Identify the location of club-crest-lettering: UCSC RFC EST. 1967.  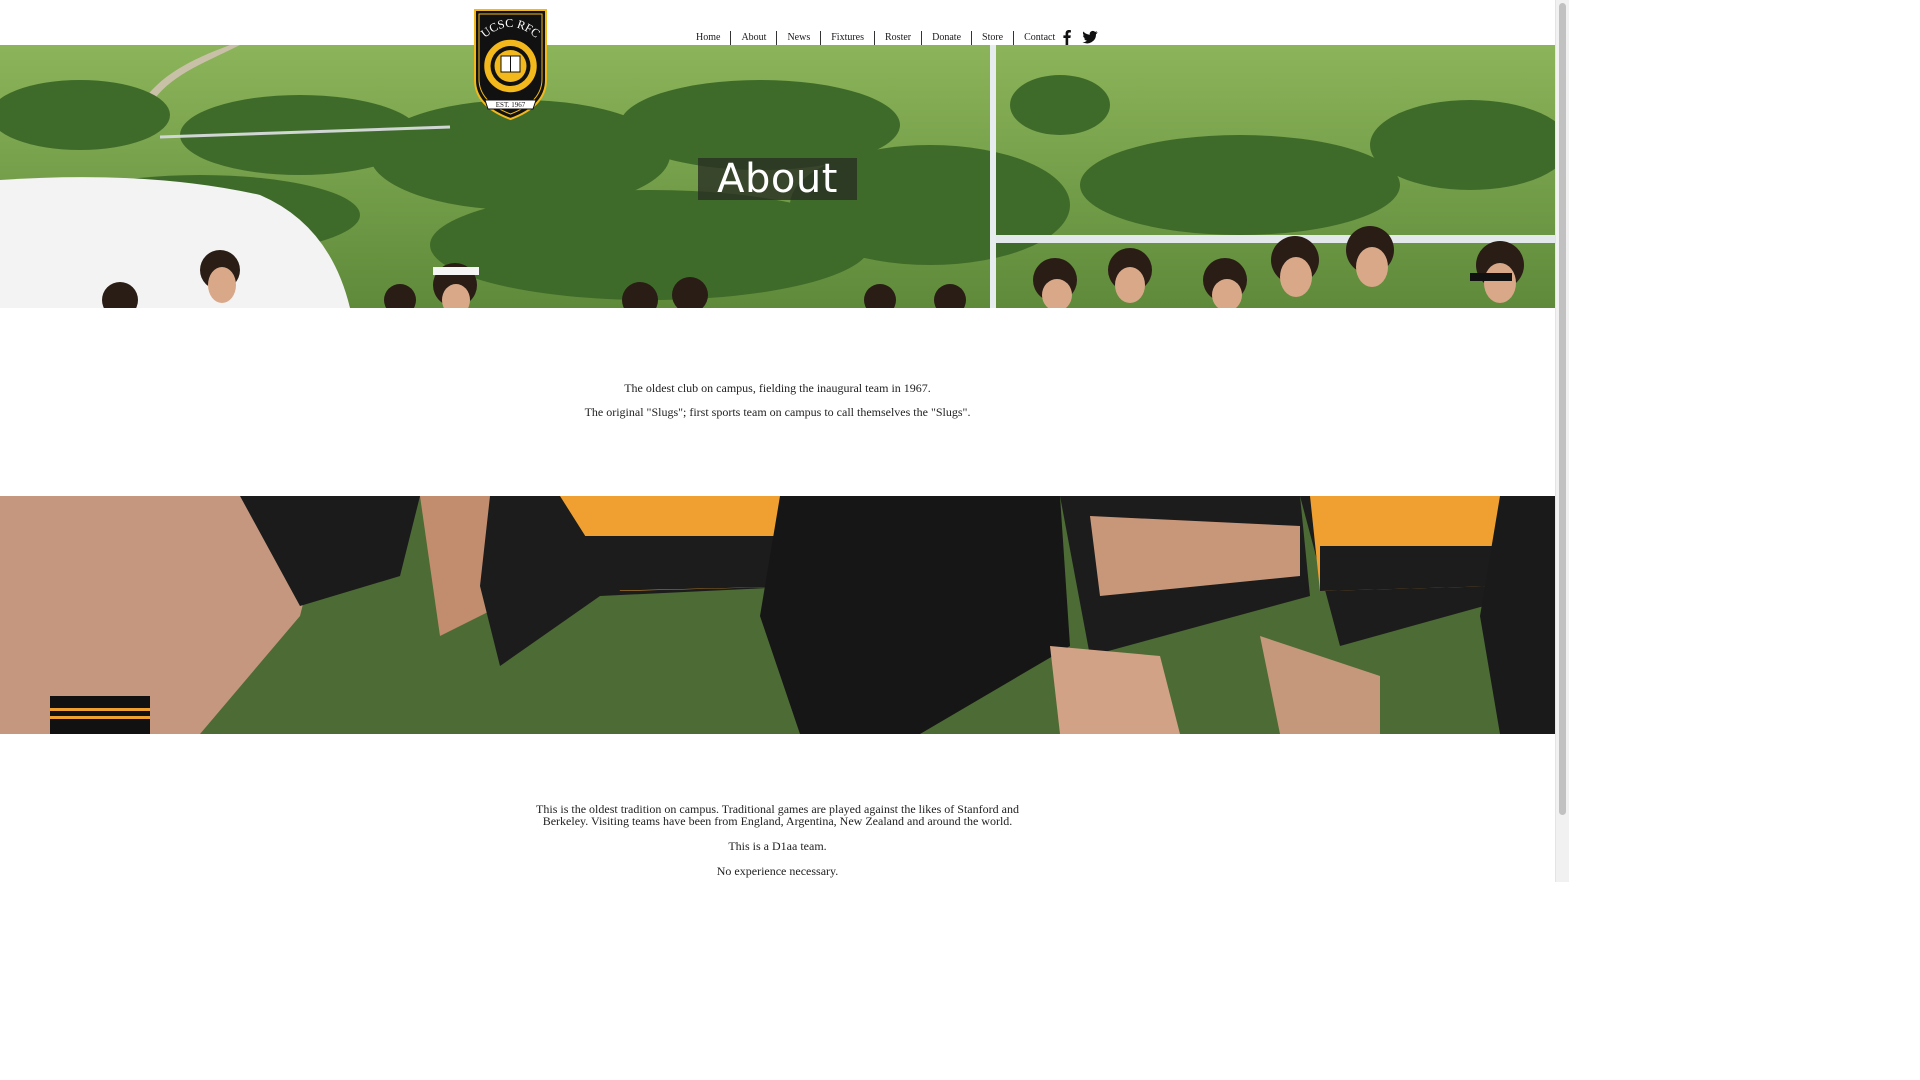
(510, 62).